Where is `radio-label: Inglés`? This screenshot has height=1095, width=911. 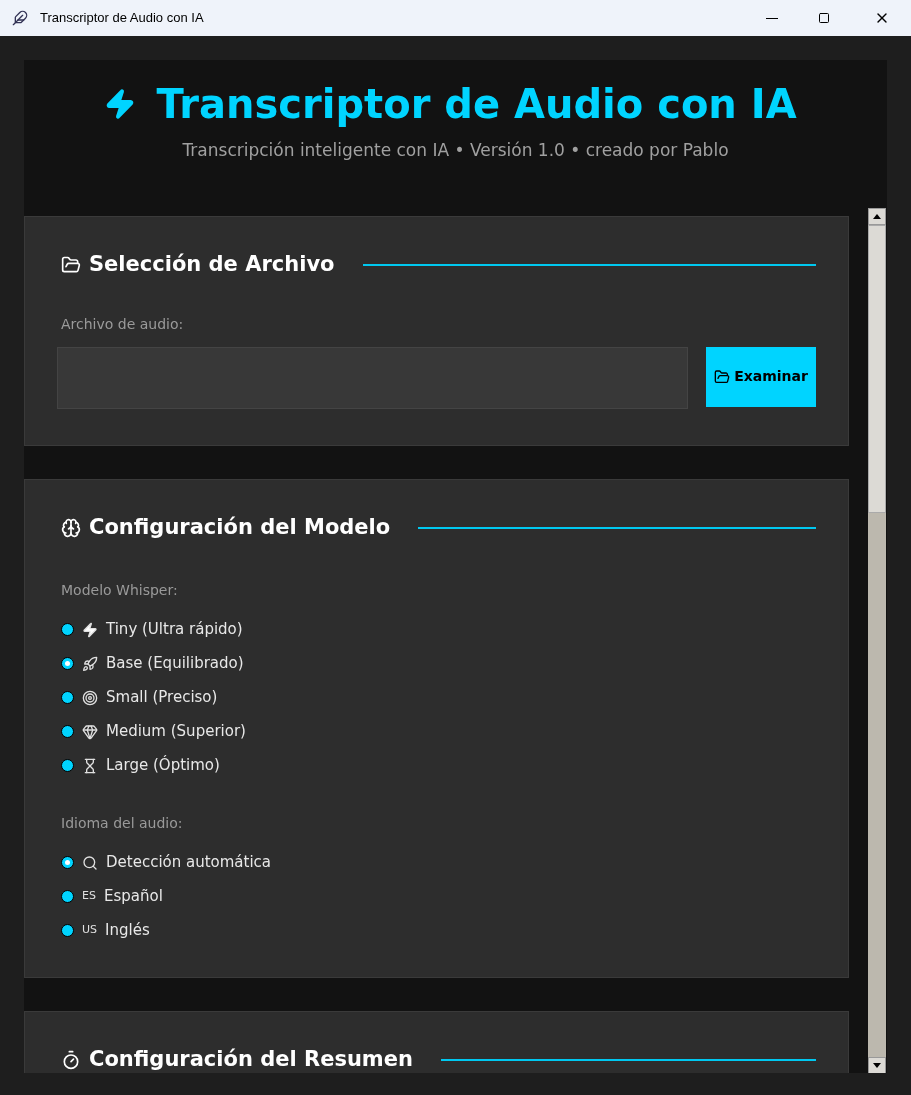
radio-label: Inglés is located at coordinates (127, 930).